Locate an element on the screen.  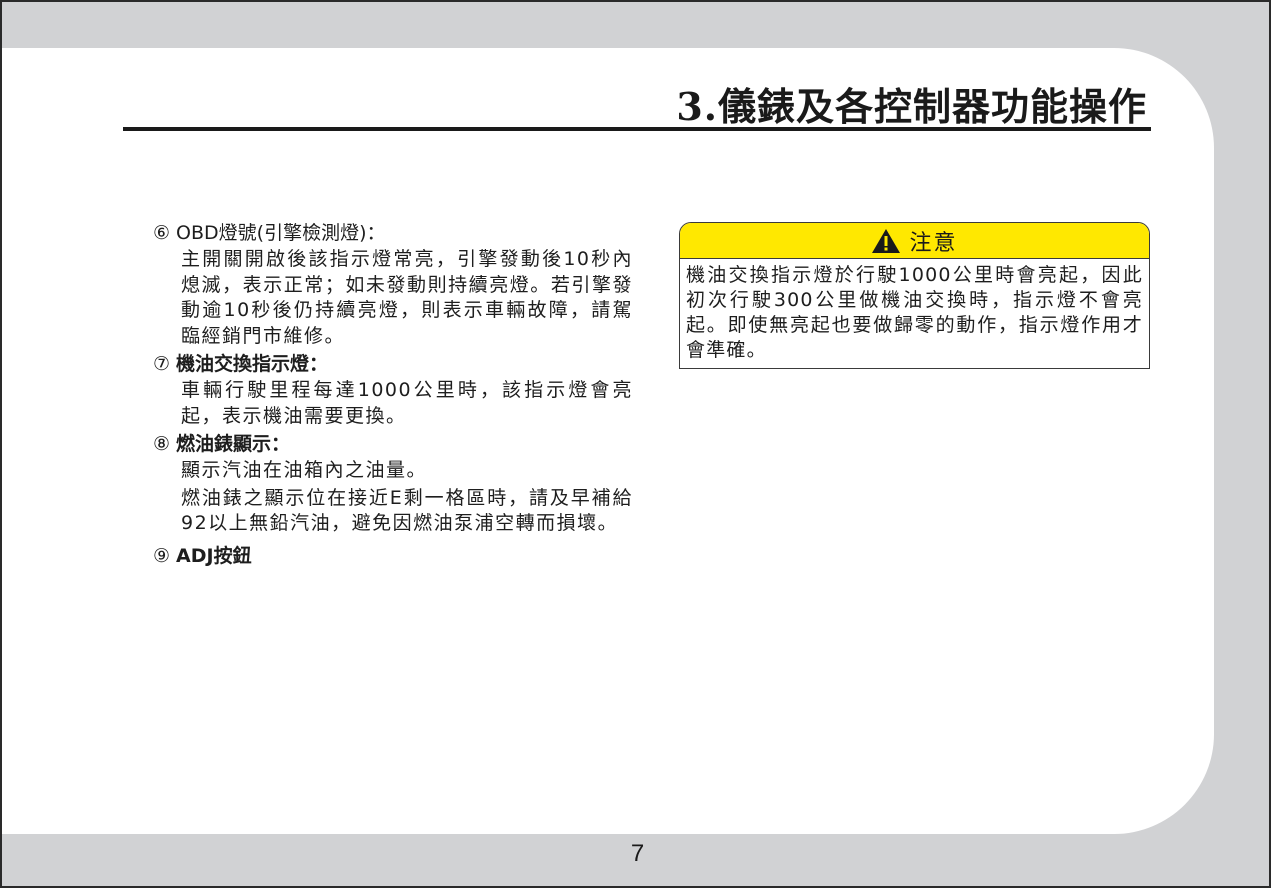
item-heading-text: OBD燈號(引擎檢測燈)： is located at coordinates (281, 233).